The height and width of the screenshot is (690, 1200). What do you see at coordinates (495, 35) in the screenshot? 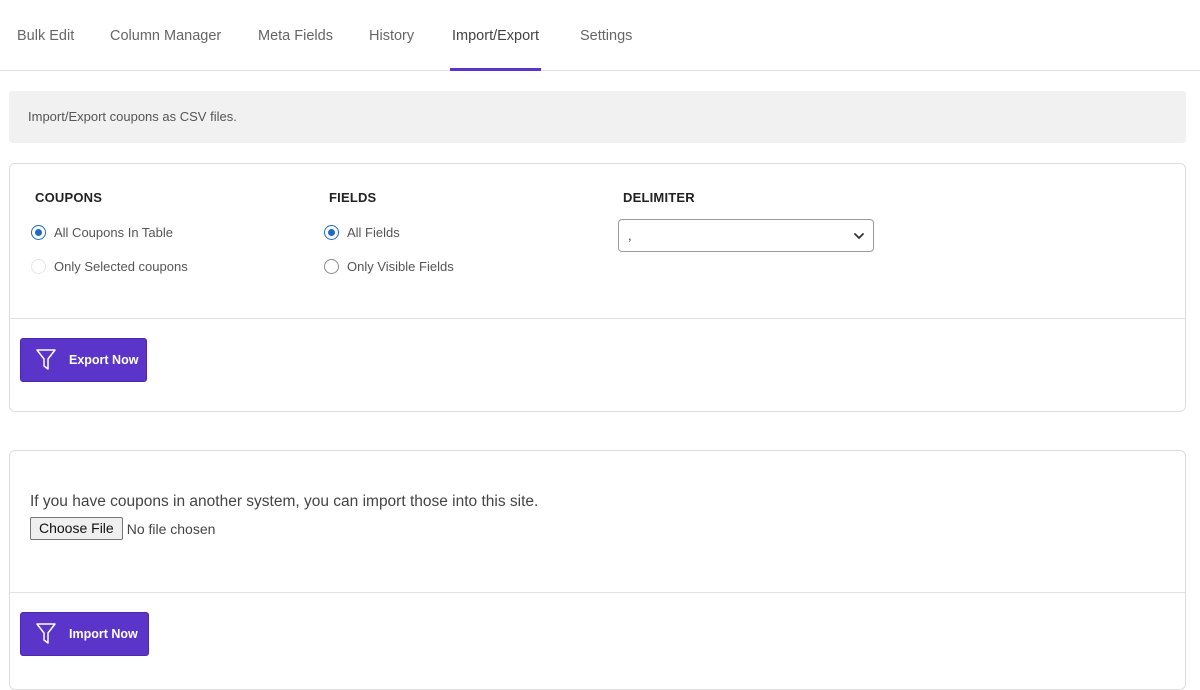
I see `tab-import-export: Import/Export` at bounding box center [495, 35].